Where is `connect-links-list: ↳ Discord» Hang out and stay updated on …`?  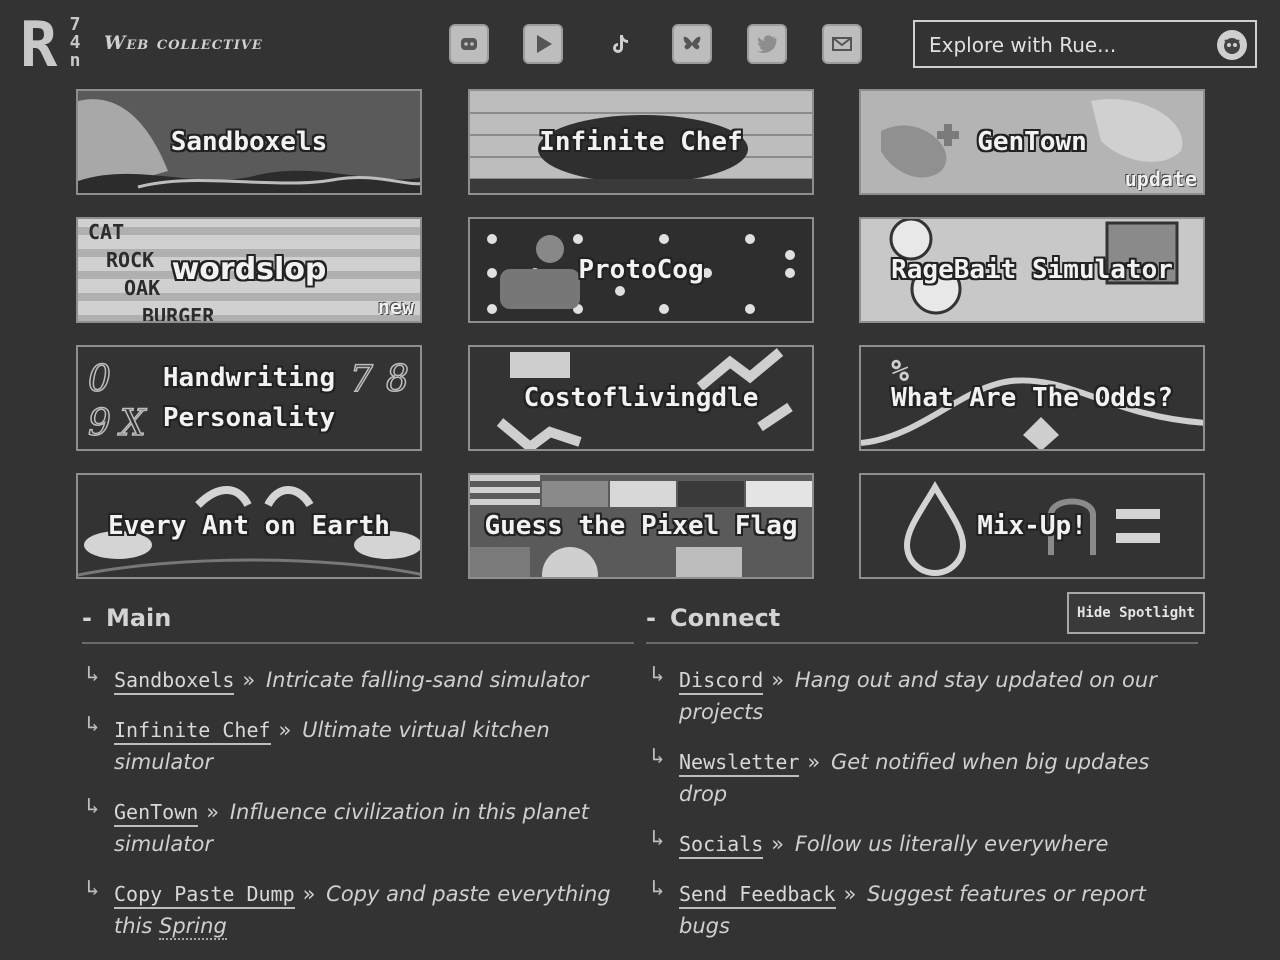 connect-links-list: ↳ Discord» Hang out and stay updated on … is located at coordinates (923, 811).